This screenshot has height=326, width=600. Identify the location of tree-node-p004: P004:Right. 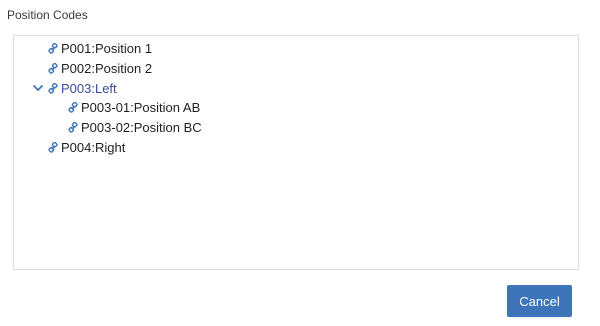
(86, 147).